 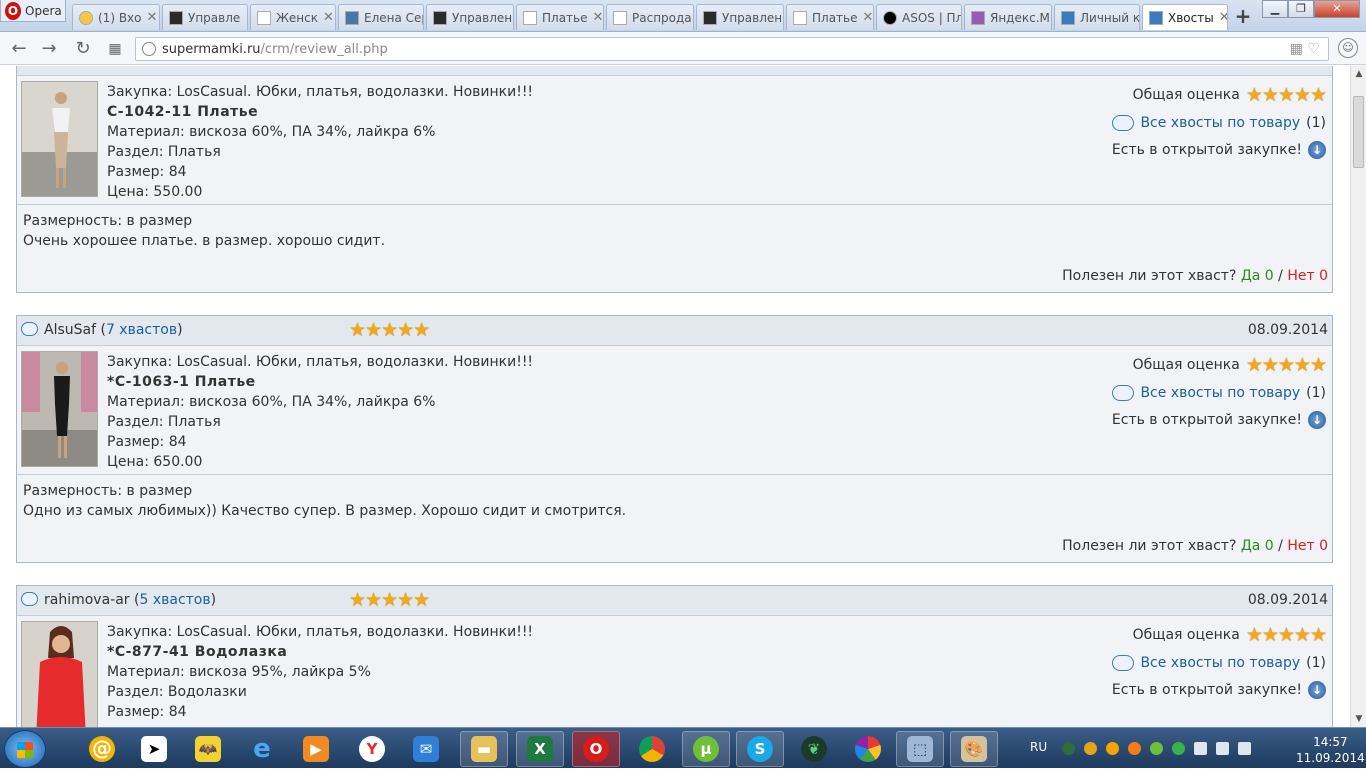 I want to click on taskbar-paint: 🎨, so click(x=974, y=749).